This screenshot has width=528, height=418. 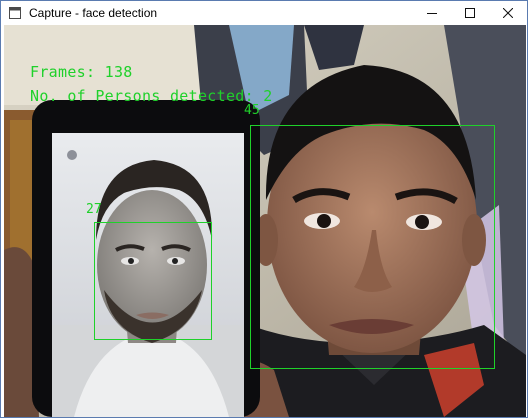 I want to click on frames-counter: Frames: 138, so click(x=81, y=72).